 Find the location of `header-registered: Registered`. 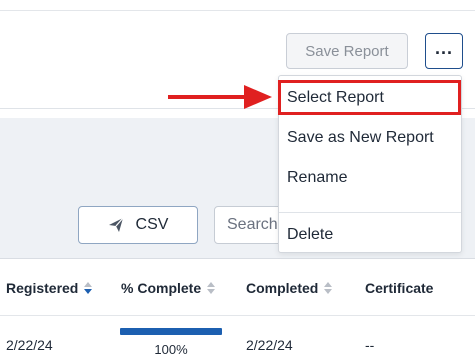

header-registered: Registered is located at coordinates (49, 288).